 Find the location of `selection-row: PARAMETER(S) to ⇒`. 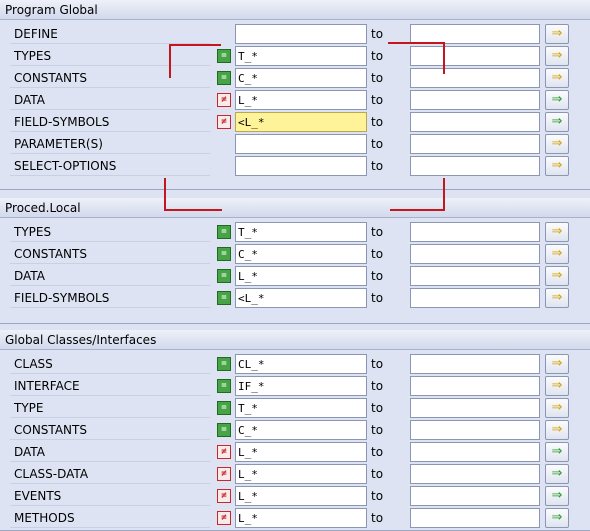

selection-row: PARAMETER(S) to ⇒ is located at coordinates (295, 144).